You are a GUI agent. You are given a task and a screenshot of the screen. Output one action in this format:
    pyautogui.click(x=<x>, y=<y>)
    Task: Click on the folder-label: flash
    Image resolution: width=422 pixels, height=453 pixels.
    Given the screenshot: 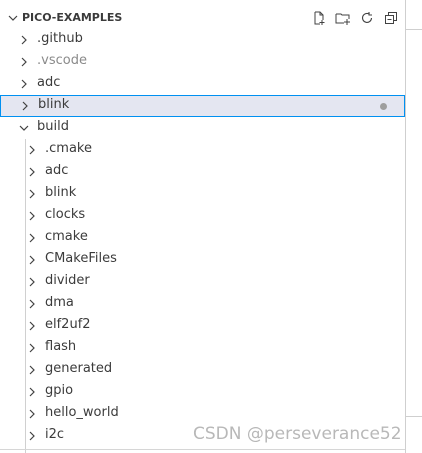 What is the action you would take?
    pyautogui.click(x=61, y=346)
    